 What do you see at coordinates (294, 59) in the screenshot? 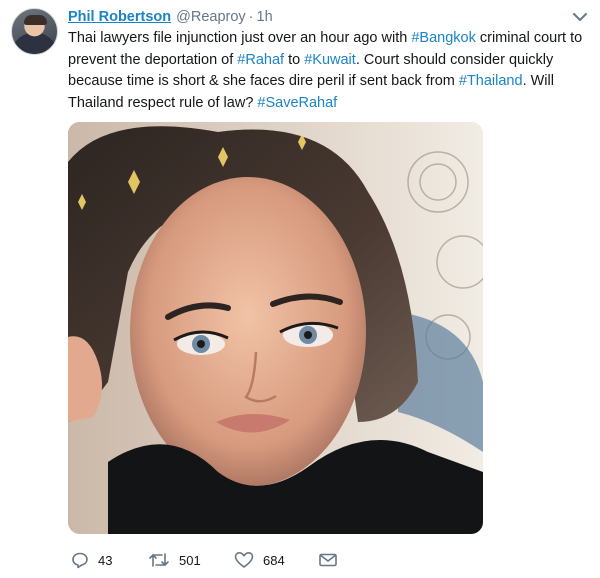
I see `tweet-text-segment: to` at bounding box center [294, 59].